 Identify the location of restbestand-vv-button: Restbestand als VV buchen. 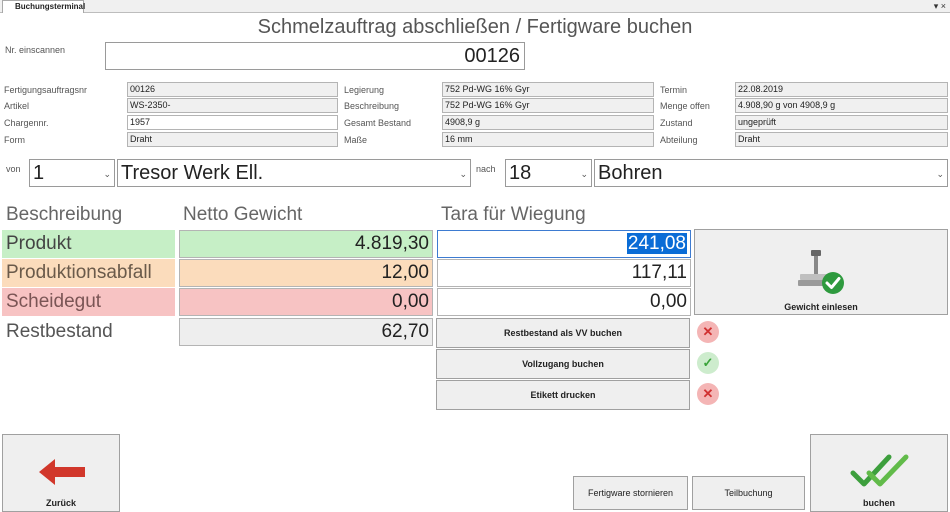
(563, 333).